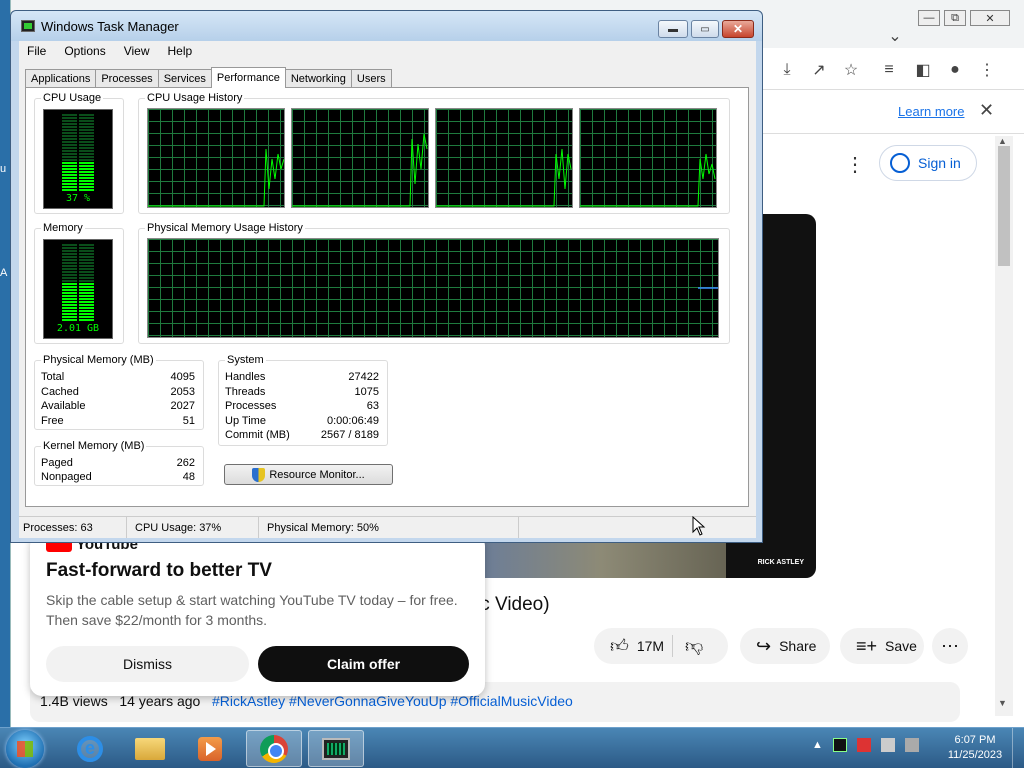 This screenshot has width=1024, height=768. Describe the element at coordinates (637, 527) in the screenshot. I see `status-spacer` at that location.